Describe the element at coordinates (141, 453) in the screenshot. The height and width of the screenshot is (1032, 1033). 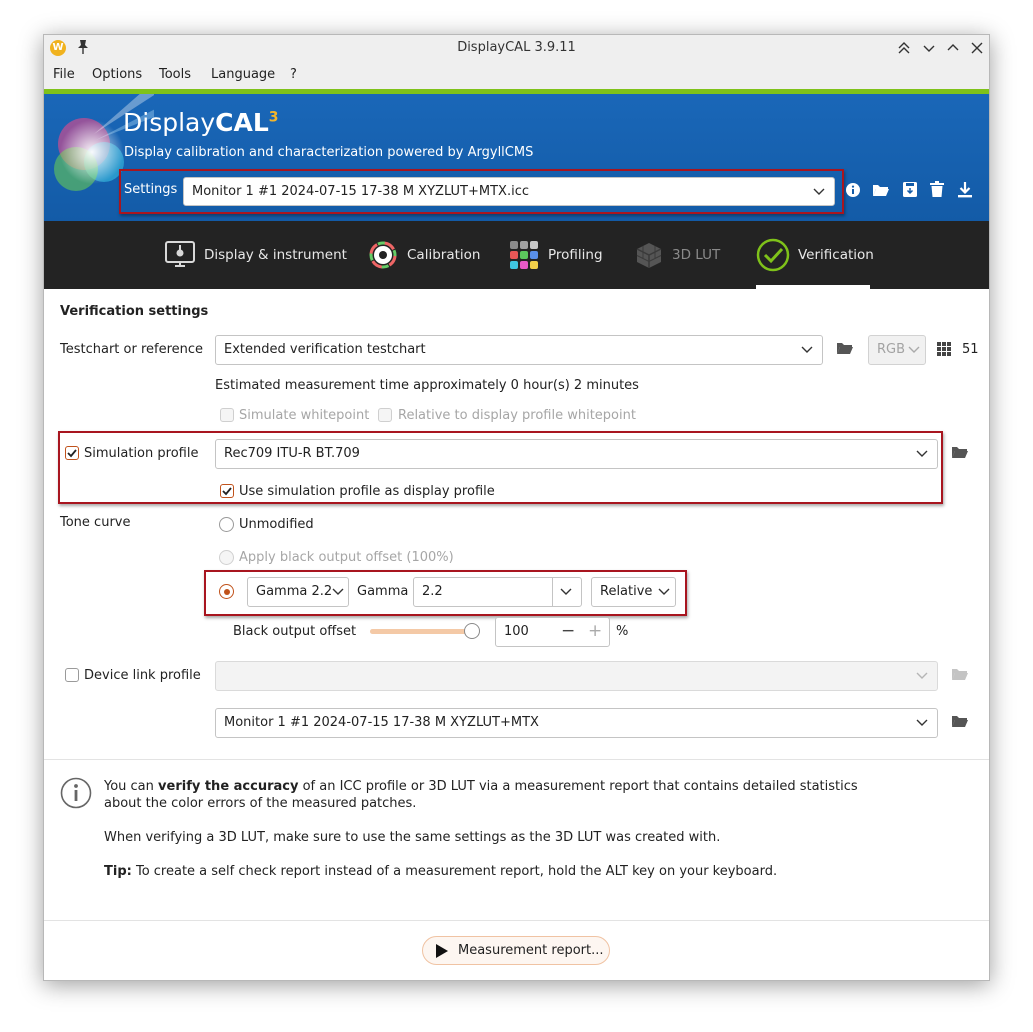
I see `simulation-profile-label: Simulation profile` at that location.